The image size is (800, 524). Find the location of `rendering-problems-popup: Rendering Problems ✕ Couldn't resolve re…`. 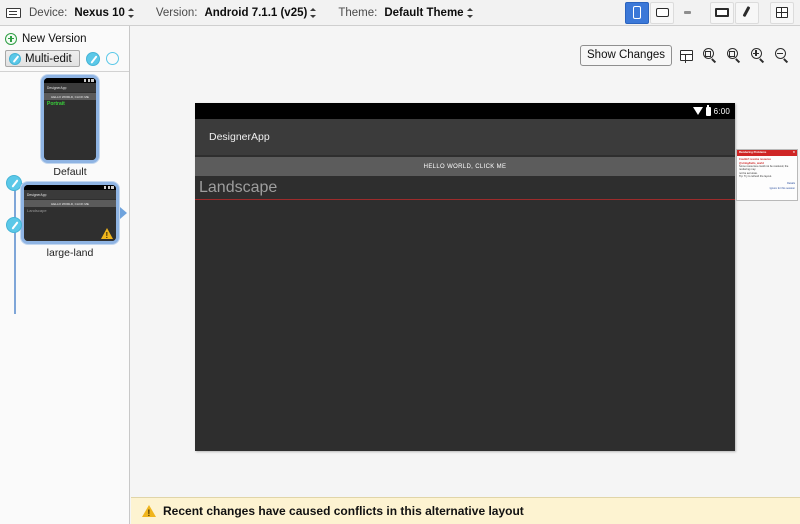

rendering-problems-popup: Rendering Problems ✕ Couldn't resolve re… is located at coordinates (767, 175).